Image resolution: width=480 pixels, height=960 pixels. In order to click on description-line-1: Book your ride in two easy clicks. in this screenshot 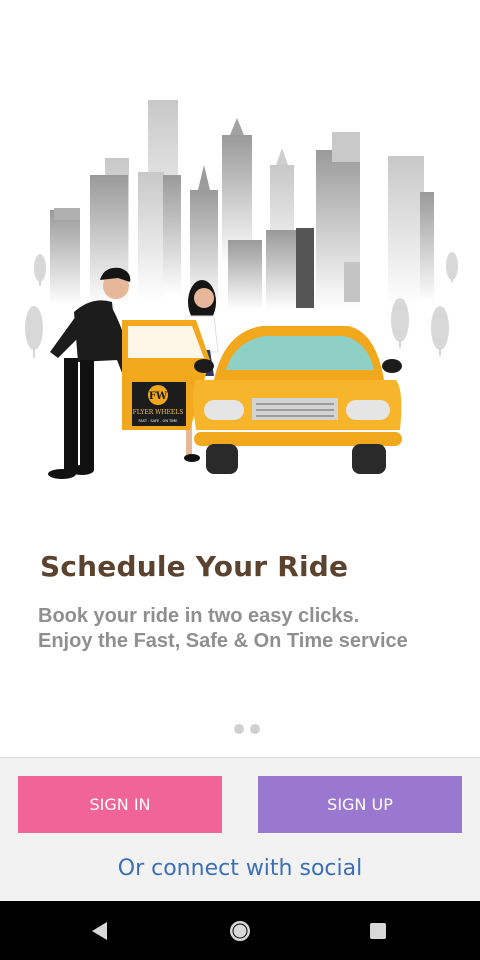, I will do `click(199, 616)`.